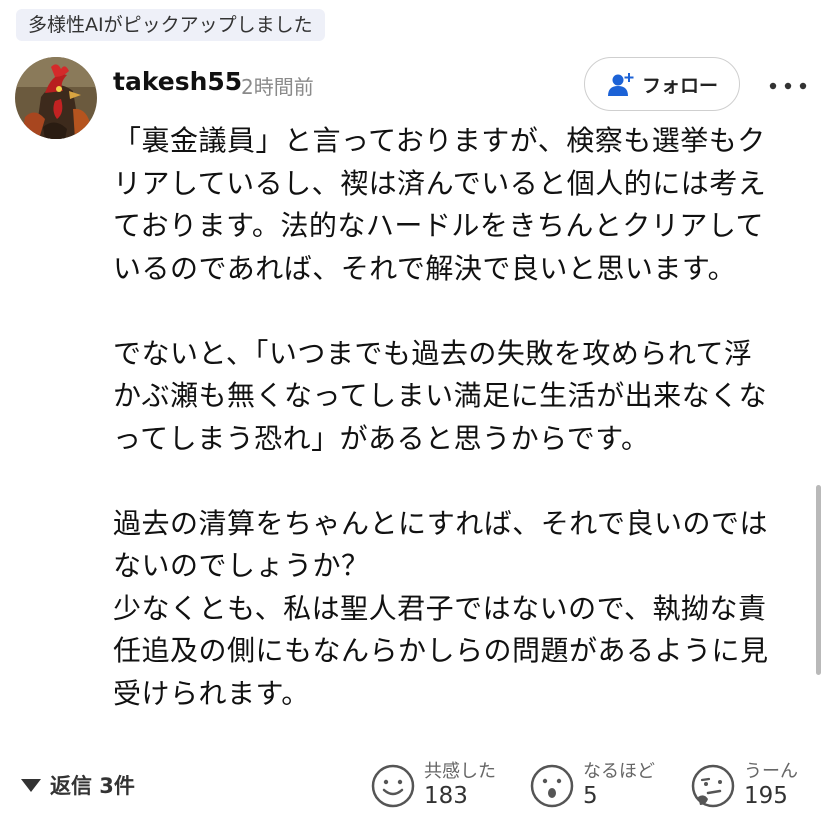 Image resolution: width=828 pixels, height=820 pixels. I want to click on more-dots-icon, so click(788, 86).